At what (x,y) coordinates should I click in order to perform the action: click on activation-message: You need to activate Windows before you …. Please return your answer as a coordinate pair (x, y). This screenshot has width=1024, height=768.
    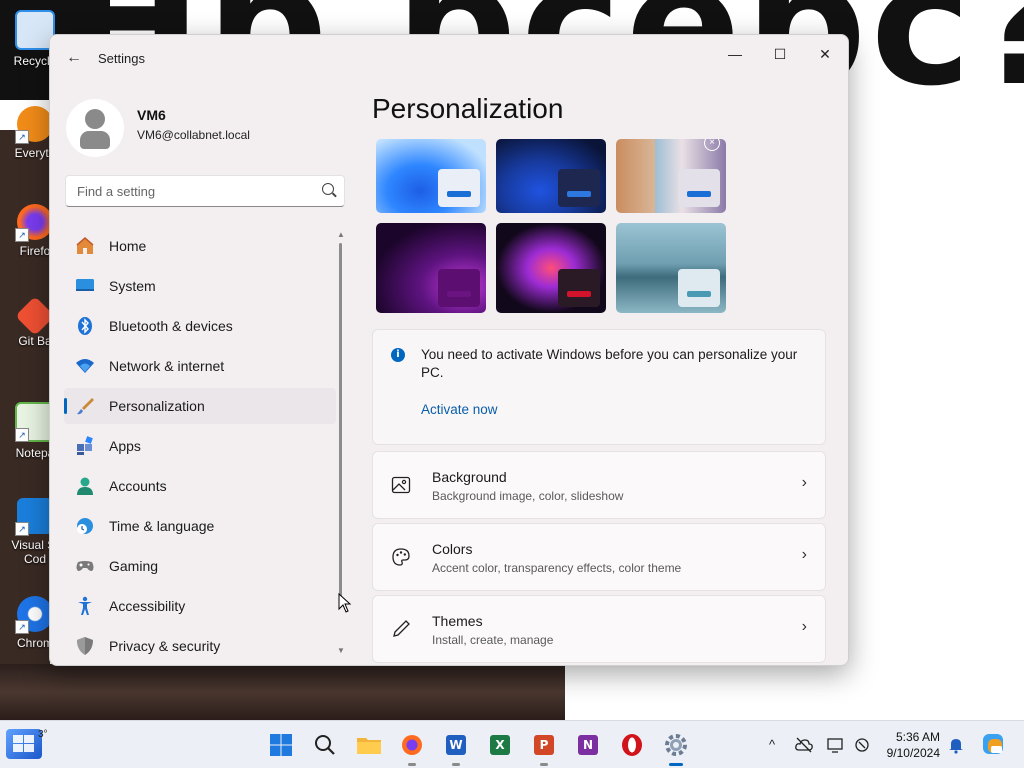
    Looking at the image, I should click on (609, 363).